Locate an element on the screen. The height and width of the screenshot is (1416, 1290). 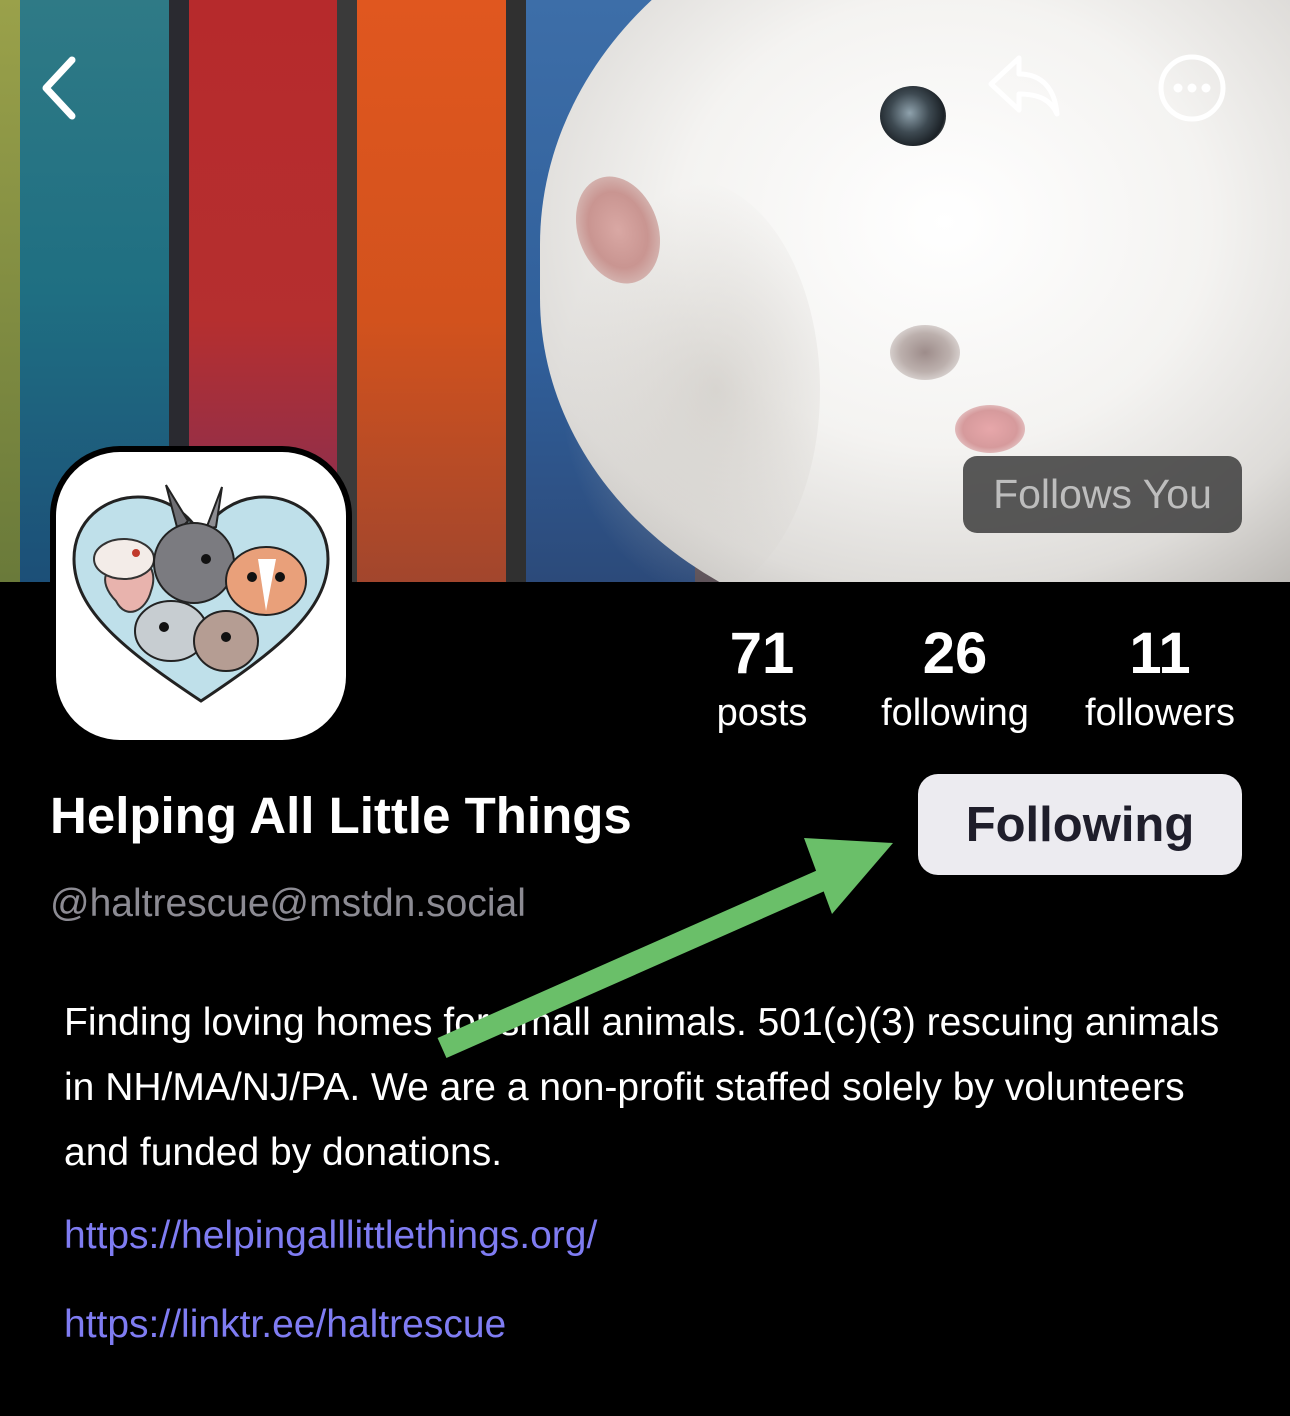
posts-label: posts is located at coordinates (762, 713).